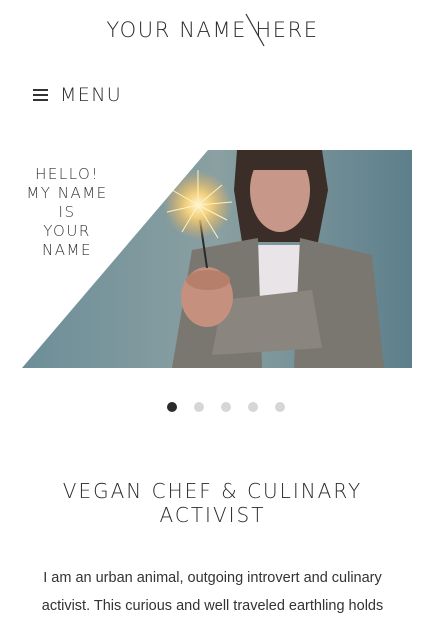 Image resolution: width=425 pixels, height=625 pixels. Describe the element at coordinates (212, 491) in the screenshot. I see `heading-line: VEGAN CHEF & CULINARY` at that location.